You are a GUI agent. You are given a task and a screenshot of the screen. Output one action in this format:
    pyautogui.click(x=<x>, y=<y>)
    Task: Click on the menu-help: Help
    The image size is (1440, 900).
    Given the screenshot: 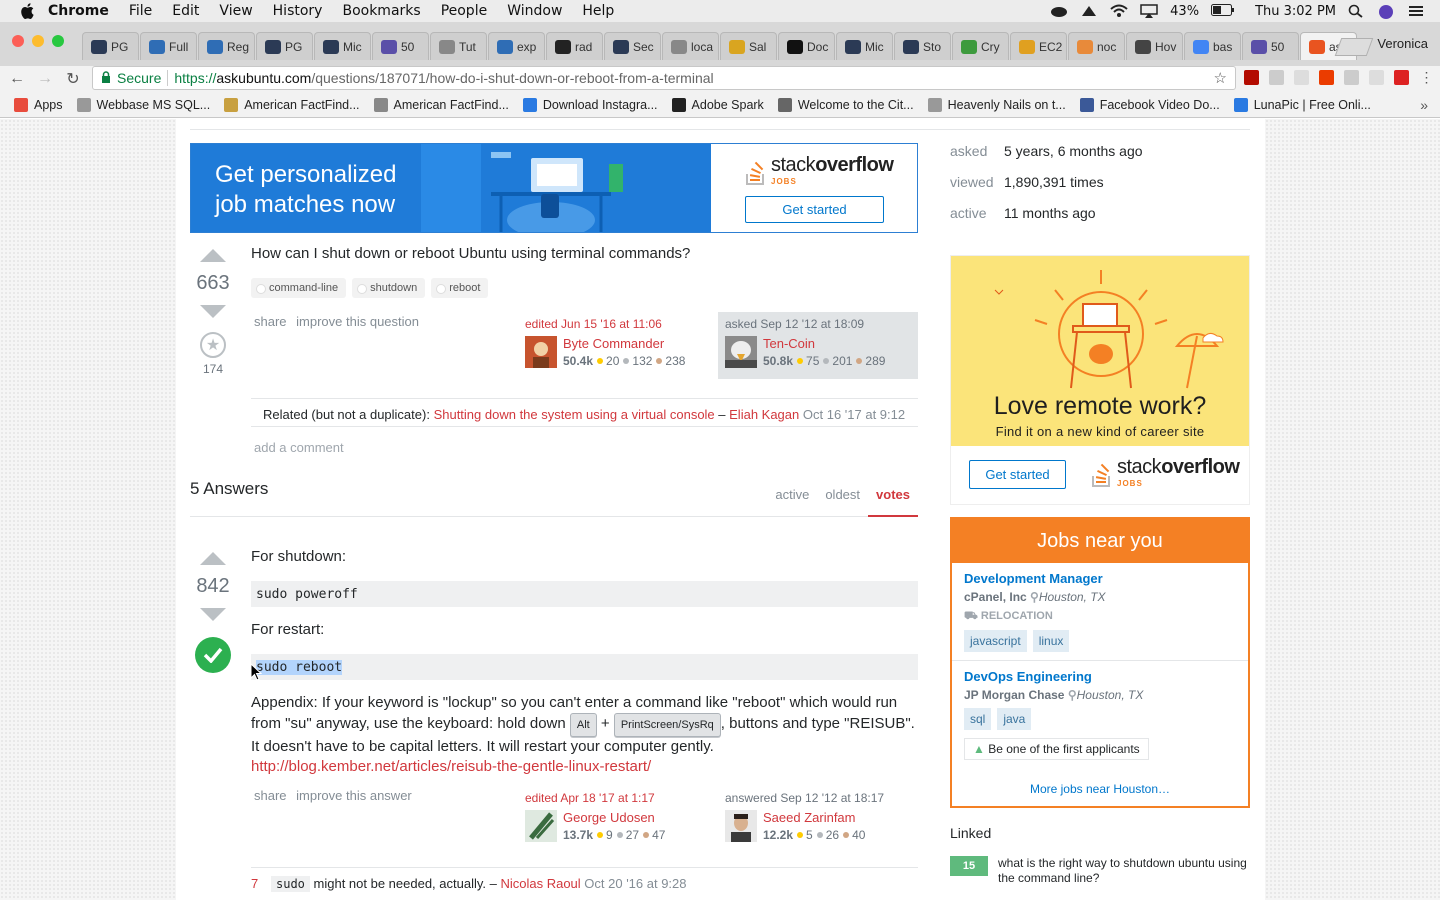 What is the action you would take?
    pyautogui.click(x=598, y=11)
    